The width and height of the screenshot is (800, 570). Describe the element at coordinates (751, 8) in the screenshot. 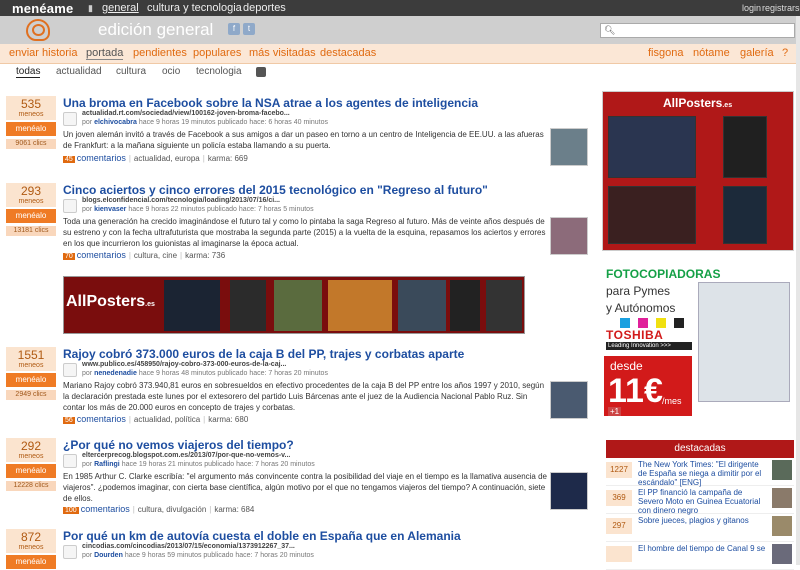

I see `login-link: login` at that location.